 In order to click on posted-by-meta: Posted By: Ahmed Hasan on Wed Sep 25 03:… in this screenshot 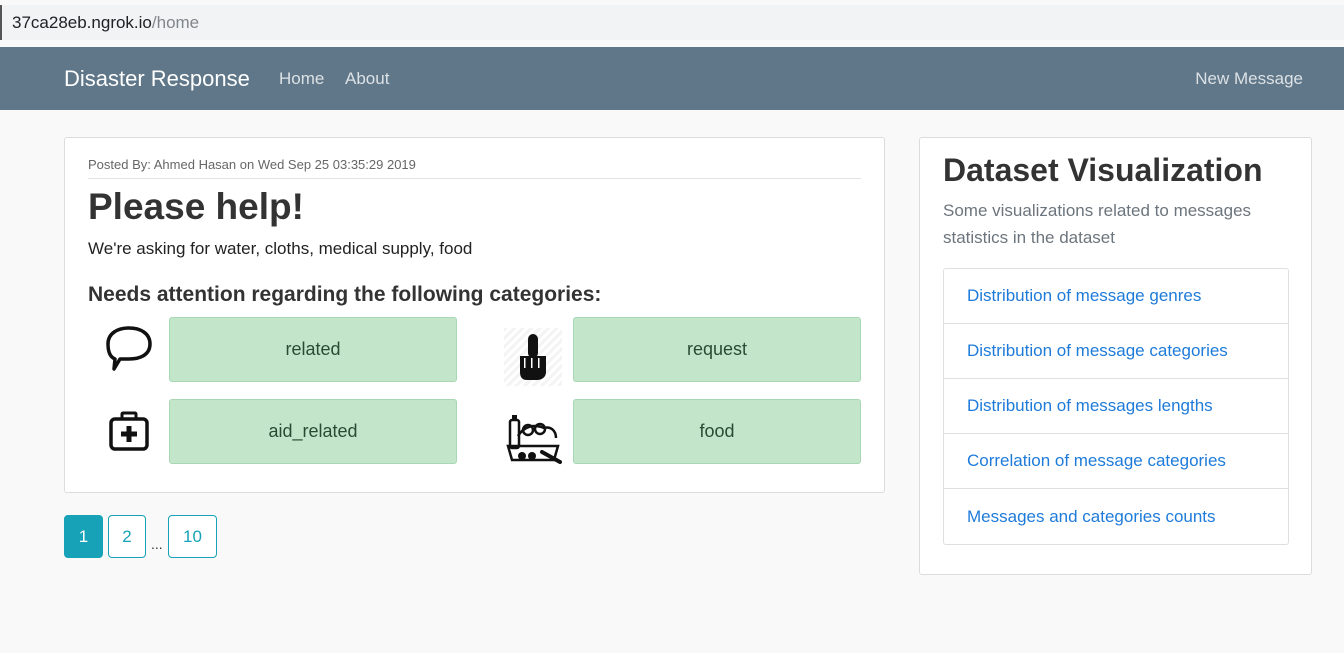, I will do `click(252, 164)`.